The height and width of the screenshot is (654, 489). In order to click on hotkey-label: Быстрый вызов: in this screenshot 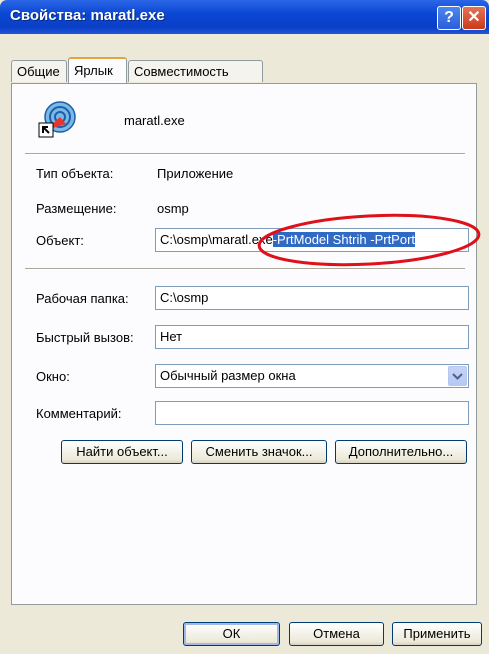, I will do `click(85, 337)`.